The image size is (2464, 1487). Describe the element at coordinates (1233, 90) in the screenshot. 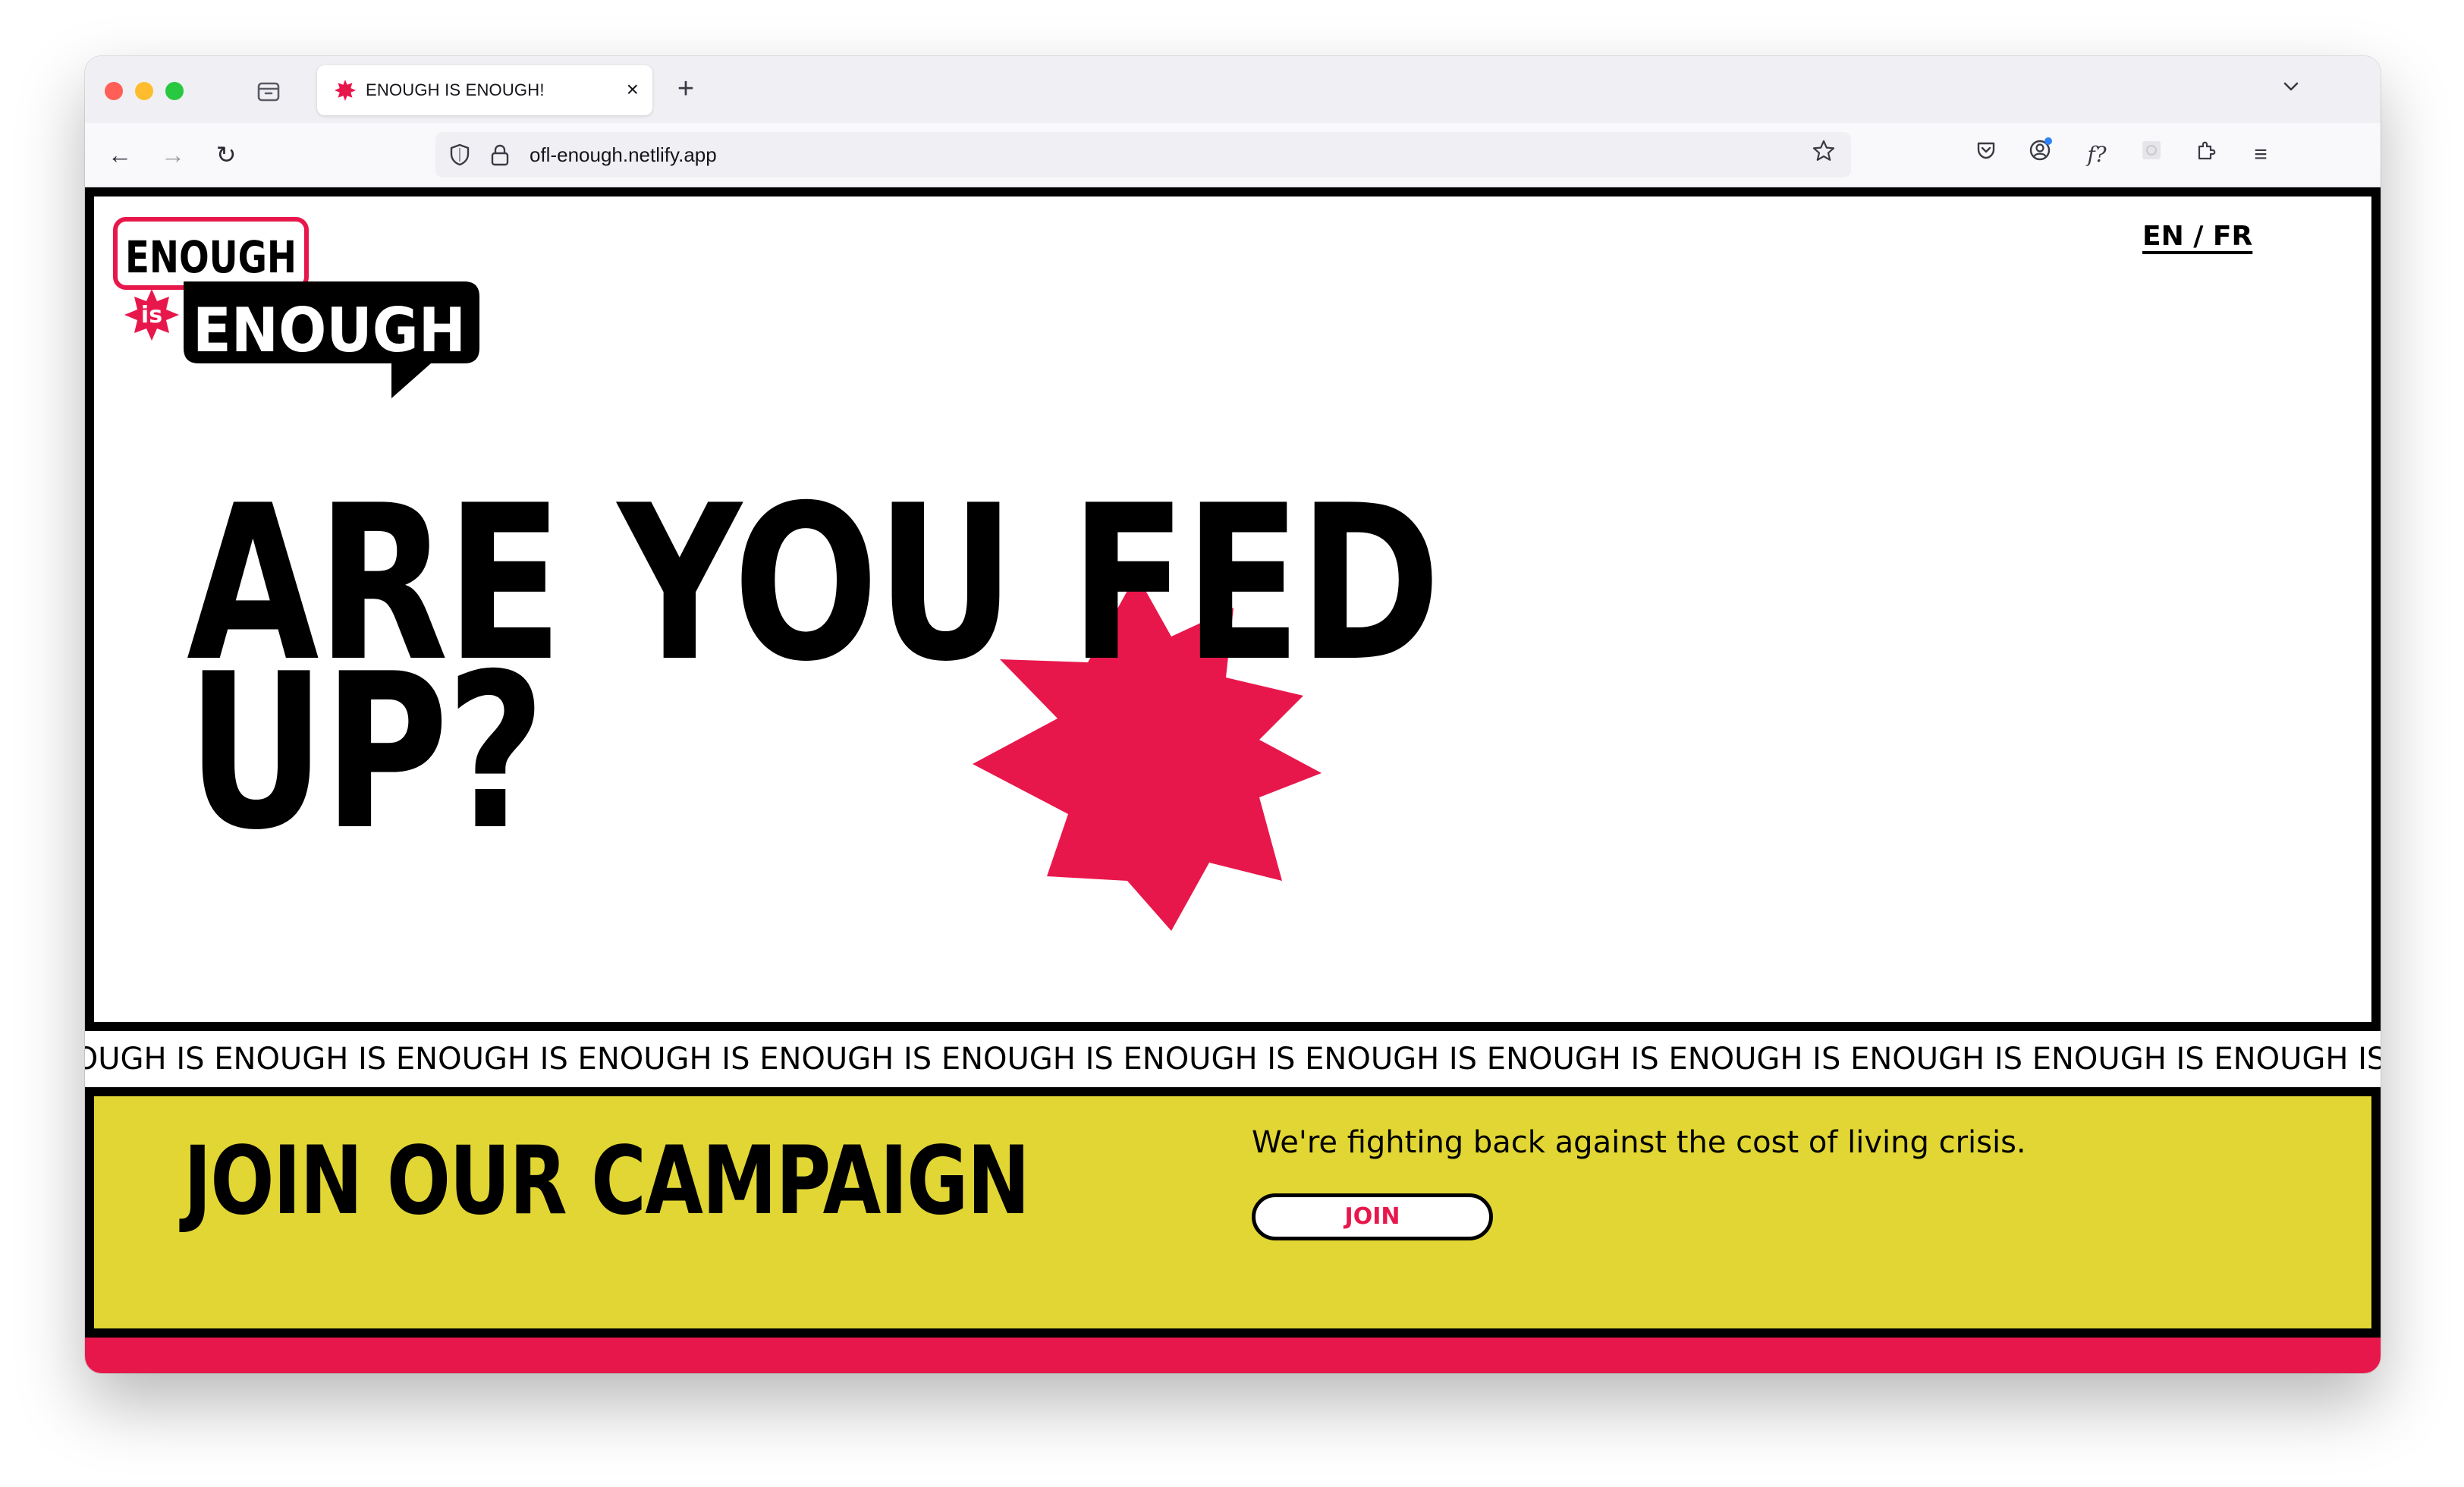

I see `tab-strip: ENOUGH IS ENOUGH! × +` at that location.